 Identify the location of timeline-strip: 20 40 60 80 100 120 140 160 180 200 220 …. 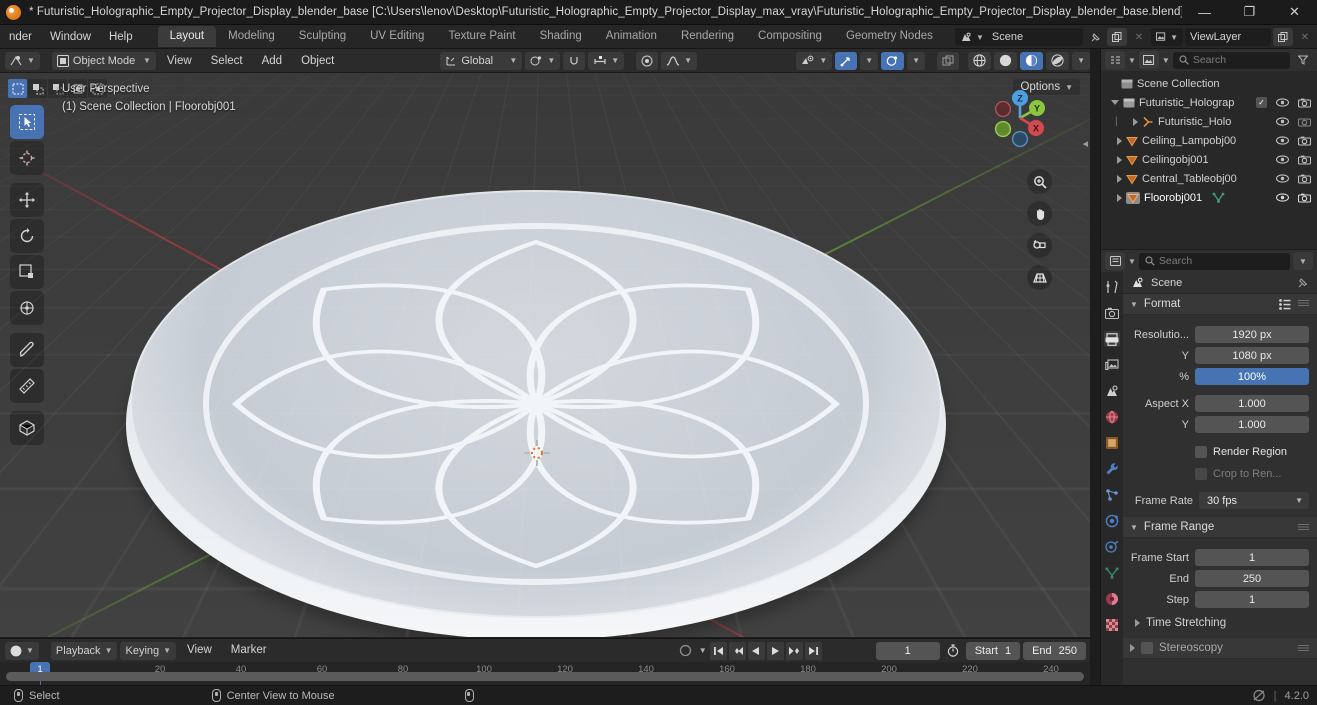
(545, 674).